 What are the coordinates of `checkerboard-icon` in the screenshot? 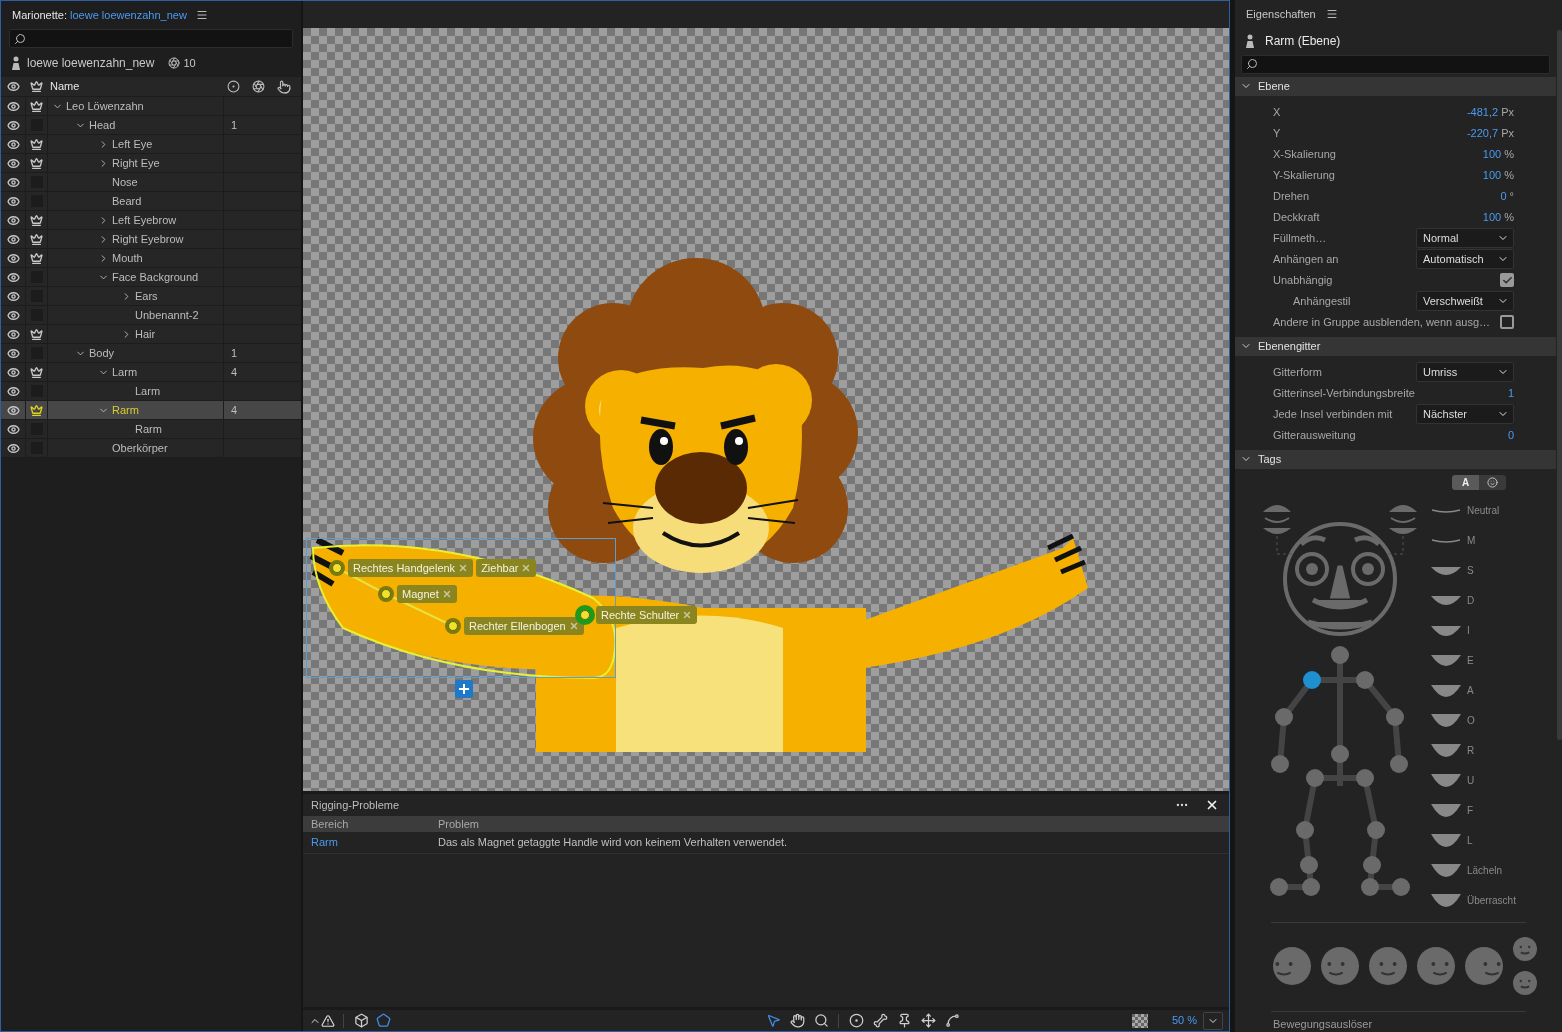 It's located at (1139, 1020).